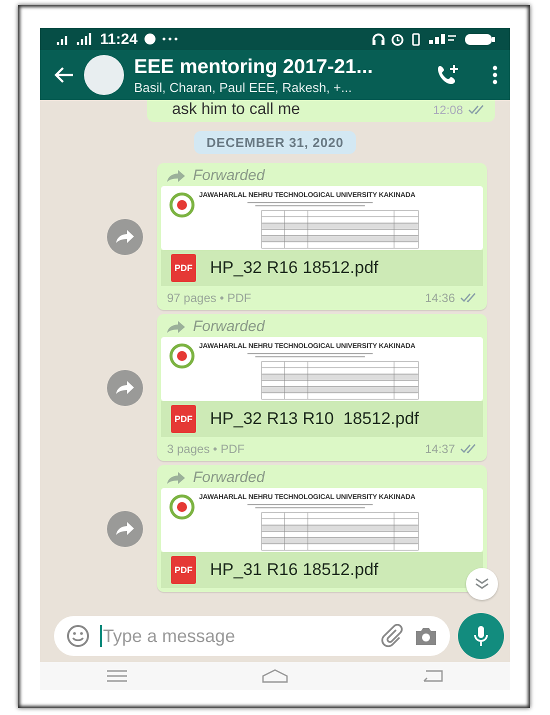  What do you see at coordinates (101, 636) in the screenshot?
I see `text-cursor` at bounding box center [101, 636].